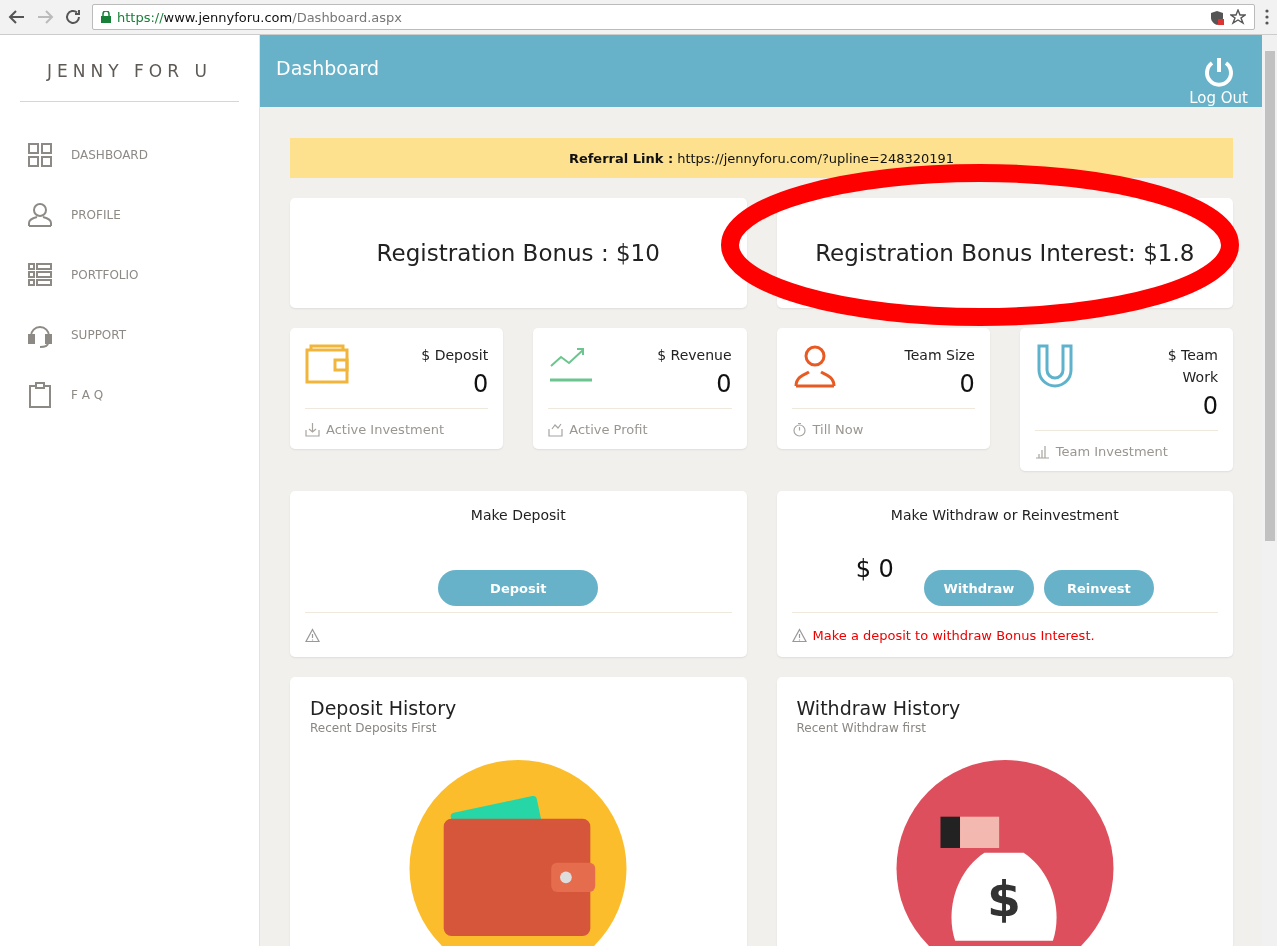  What do you see at coordinates (1269, 490) in the screenshot?
I see `scrollbar` at bounding box center [1269, 490].